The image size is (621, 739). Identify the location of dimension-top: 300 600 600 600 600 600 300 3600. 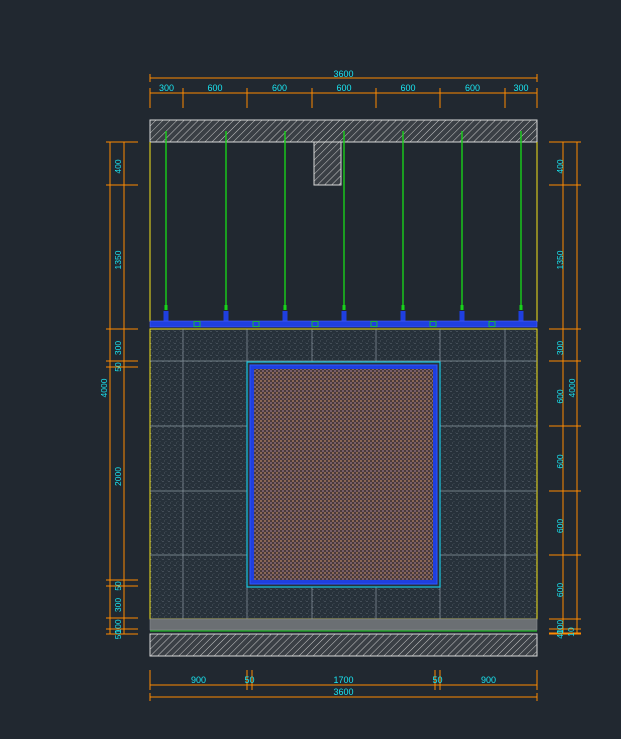
(343, 88).